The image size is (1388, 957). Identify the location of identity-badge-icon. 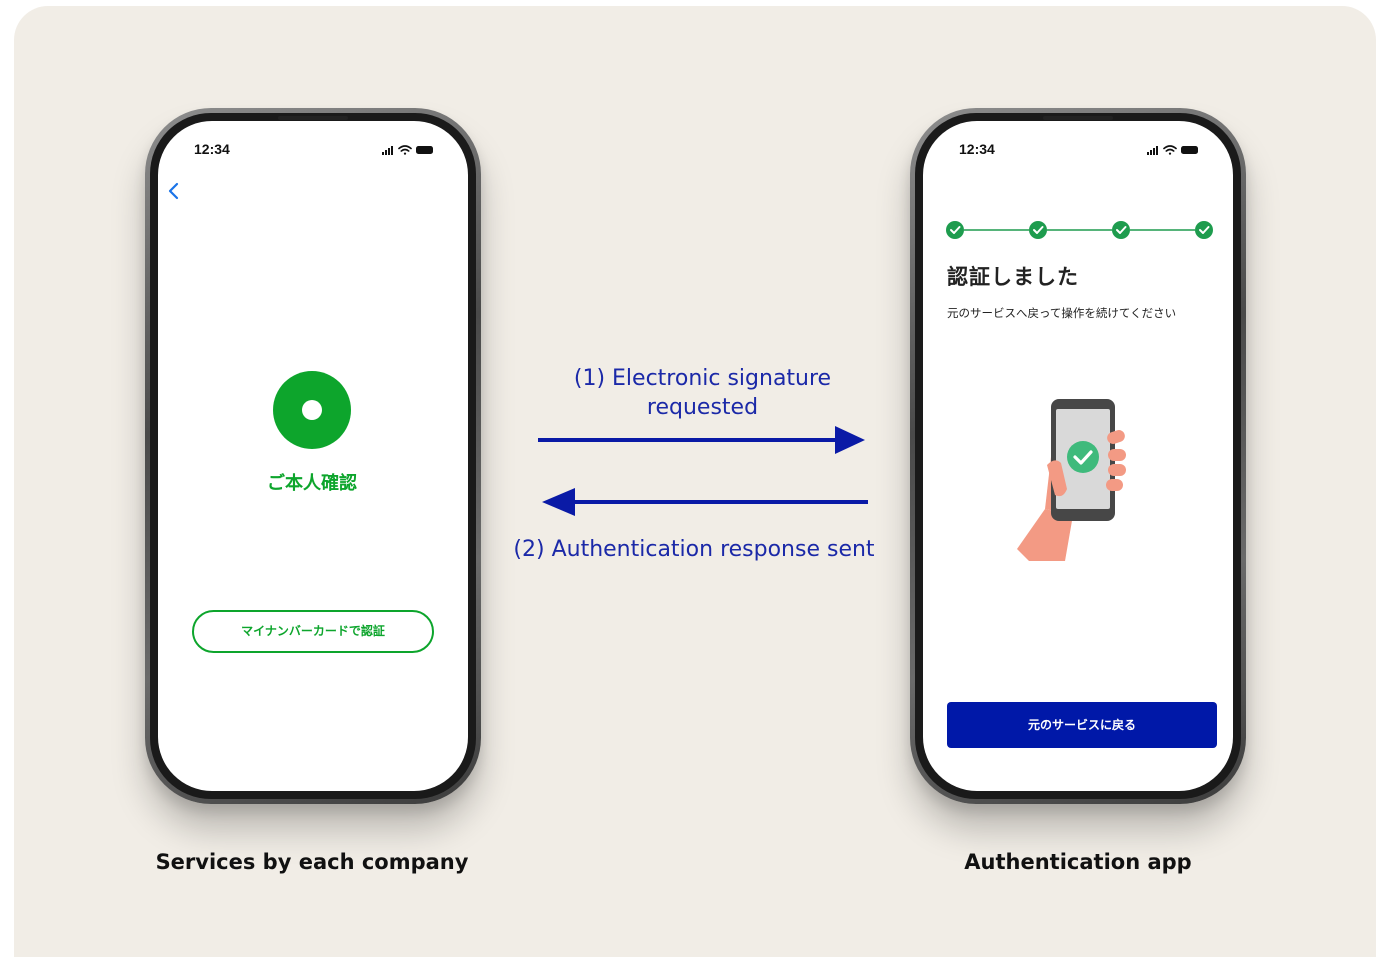
(312, 410).